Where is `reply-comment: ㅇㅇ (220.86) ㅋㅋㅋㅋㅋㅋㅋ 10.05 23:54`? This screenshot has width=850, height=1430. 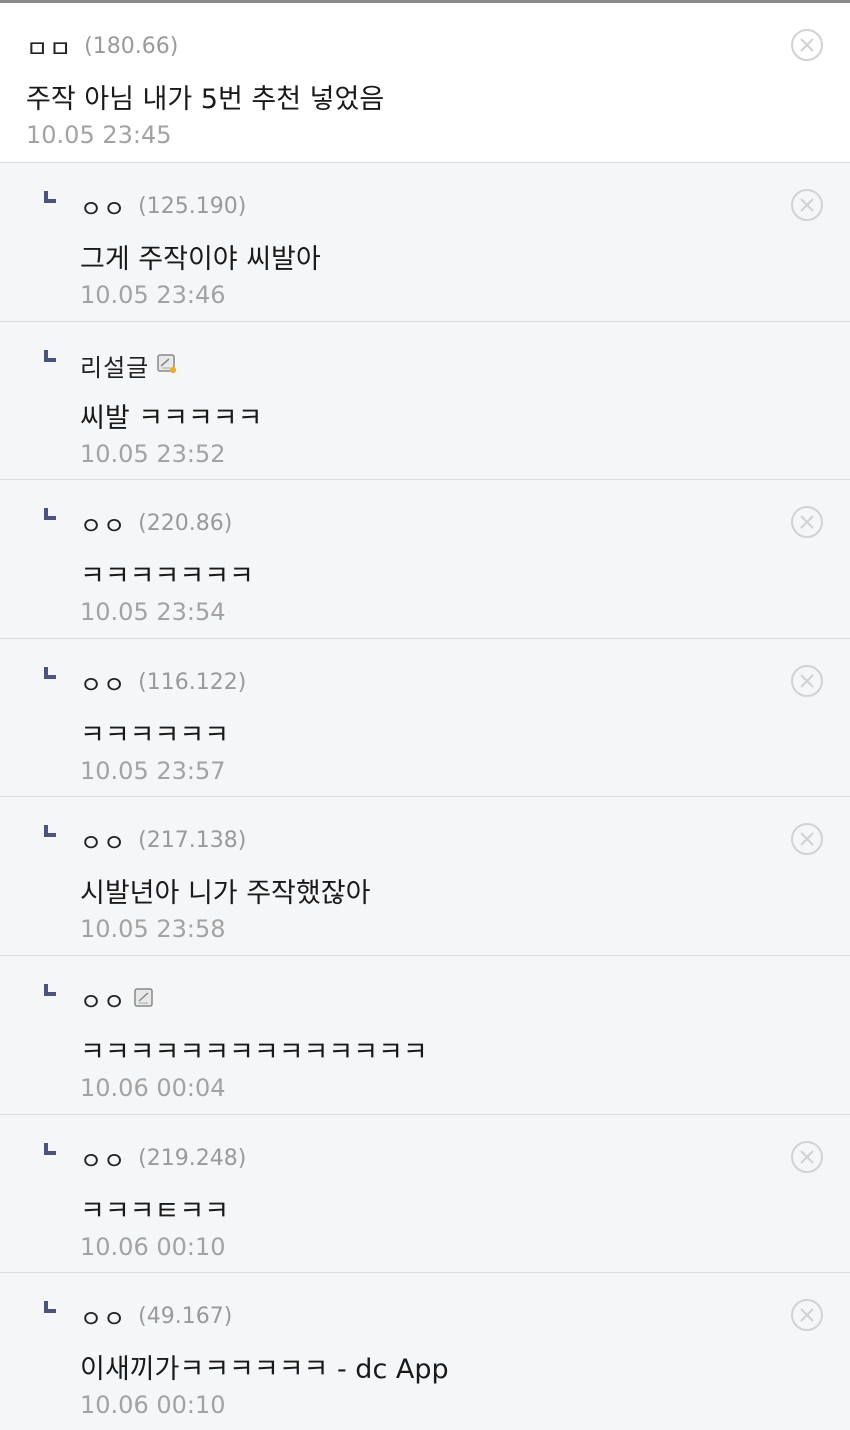 reply-comment: ㅇㅇ (220.86) ㅋㅋㅋㅋㅋㅋㅋ 10.05 23:54 is located at coordinates (425, 559).